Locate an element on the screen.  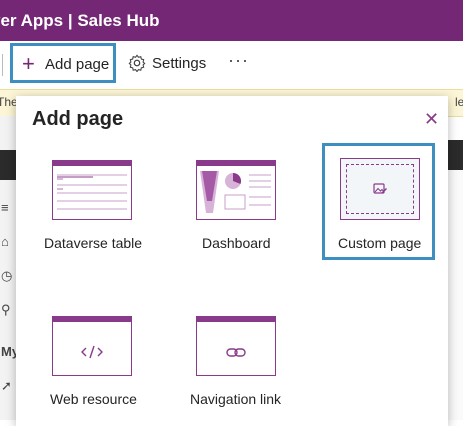
menu-icon: ≡ is located at coordinates (5, 207).